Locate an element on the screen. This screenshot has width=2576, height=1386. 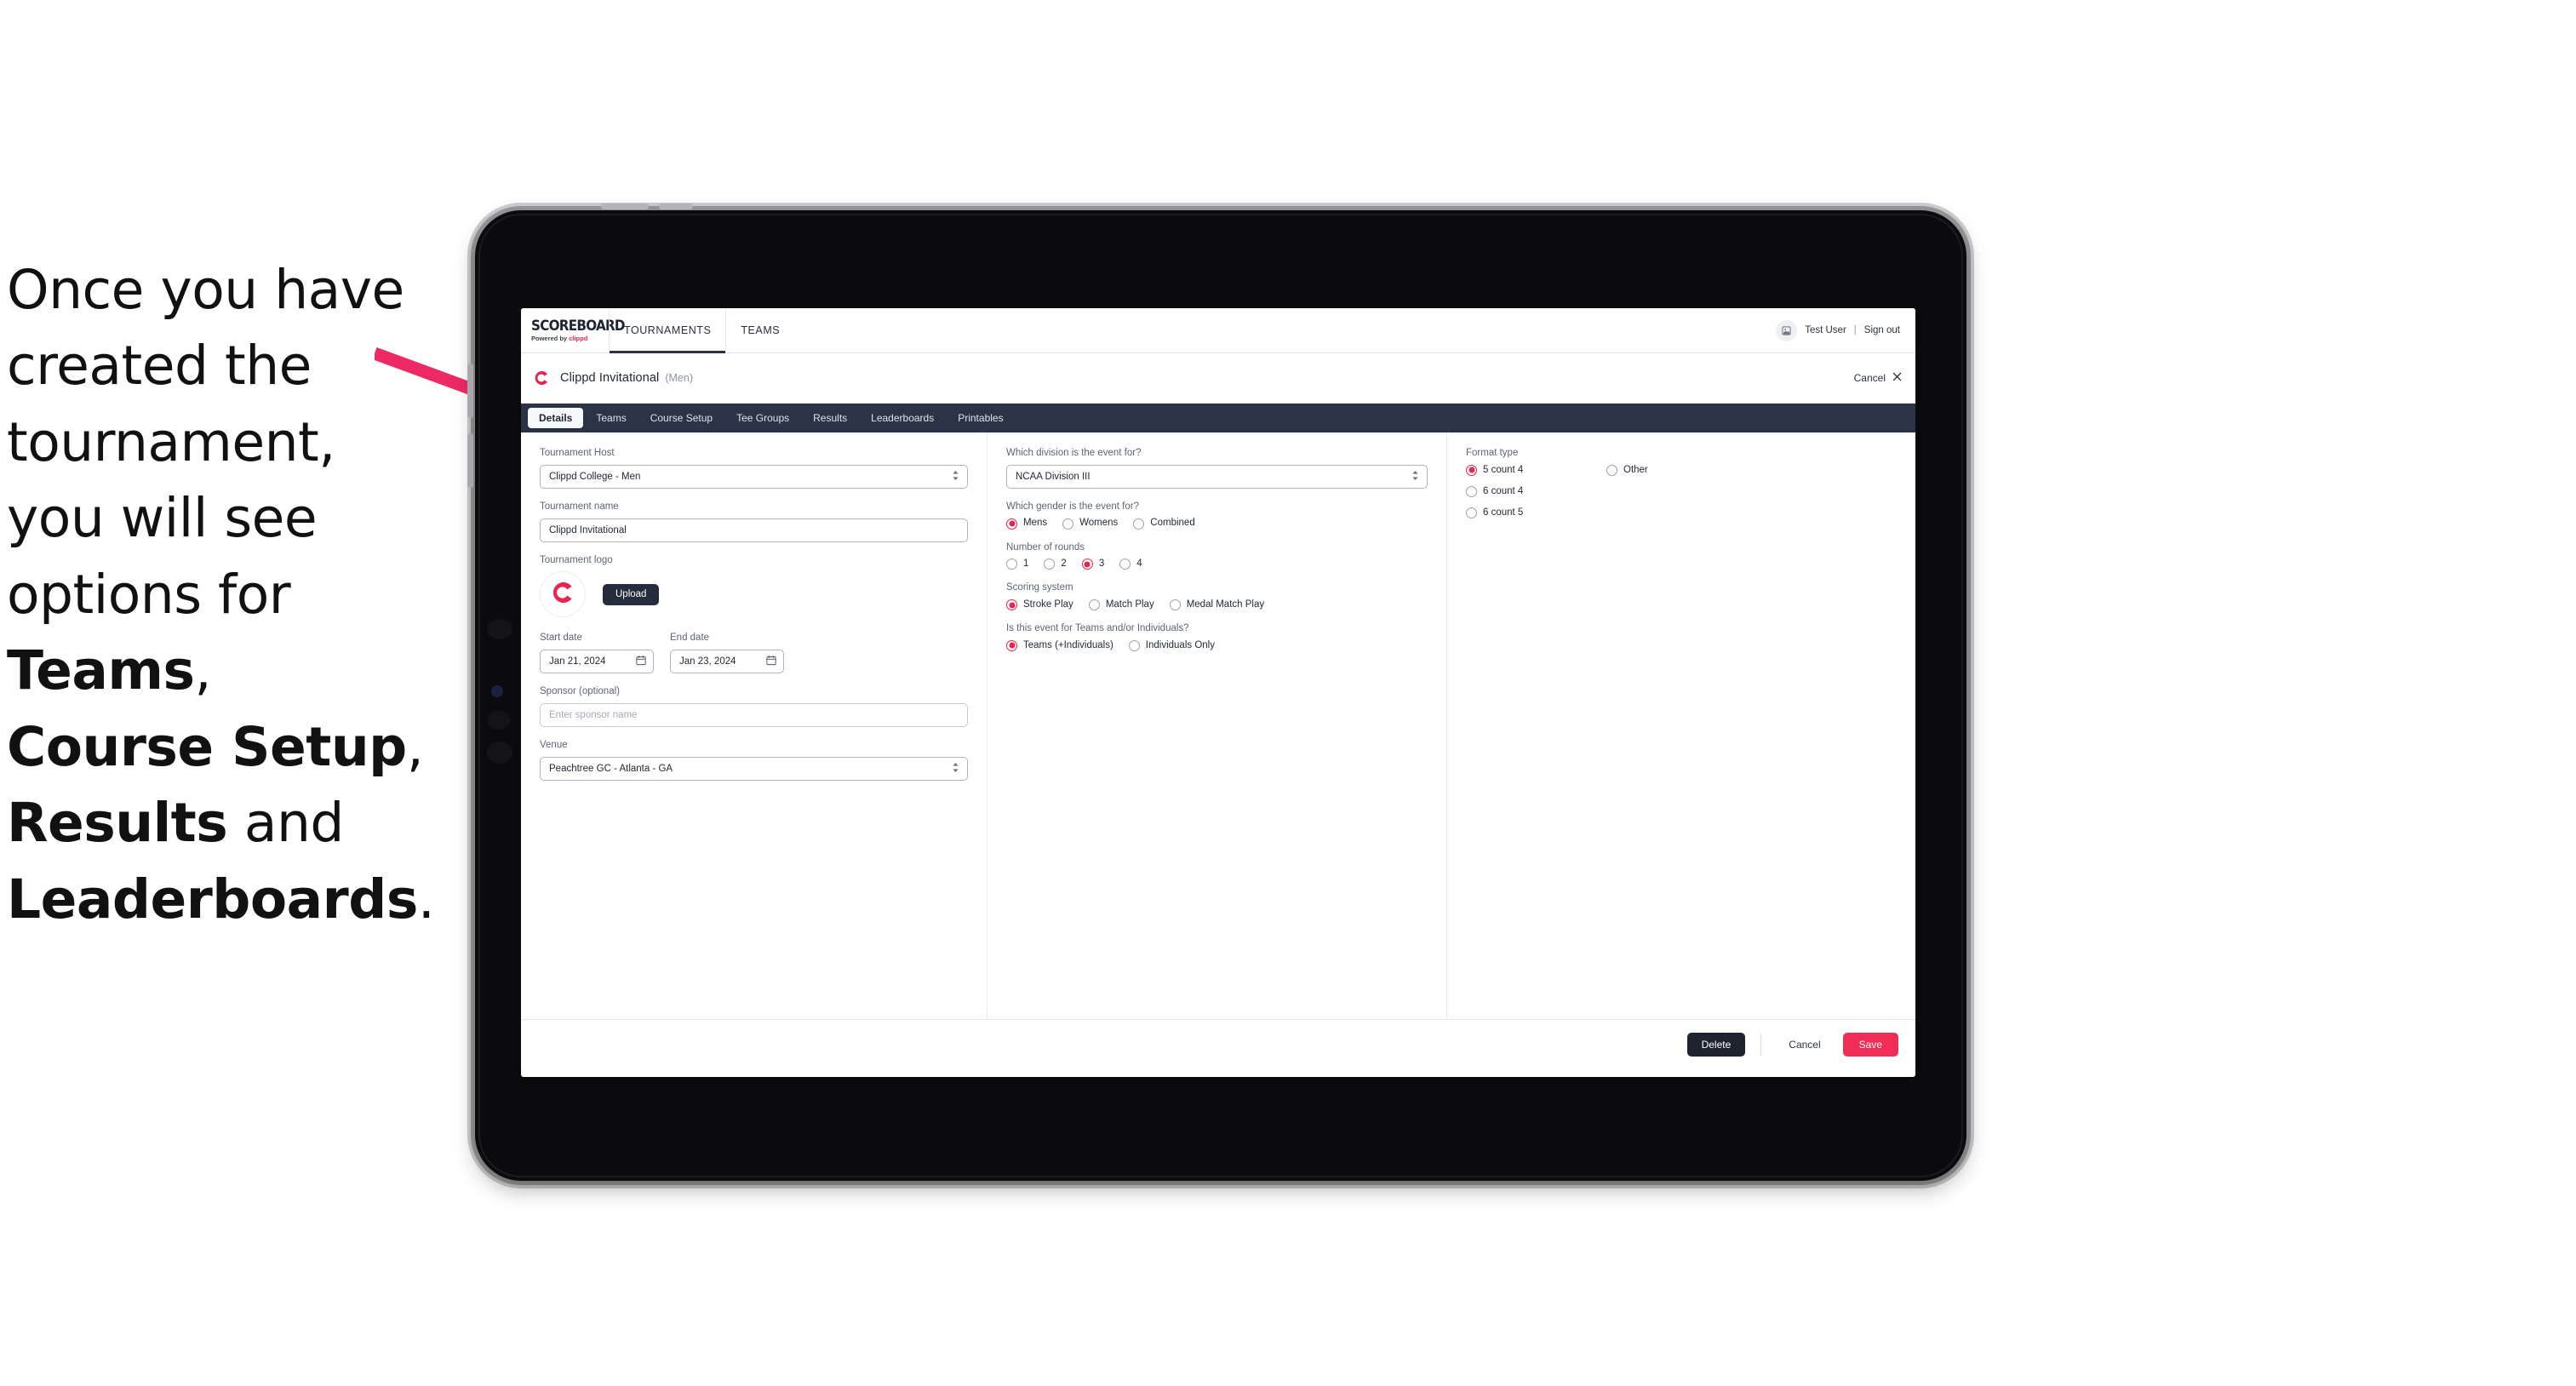
start-date-group: Start date Jan 21, 2024 is located at coordinates (597, 653).